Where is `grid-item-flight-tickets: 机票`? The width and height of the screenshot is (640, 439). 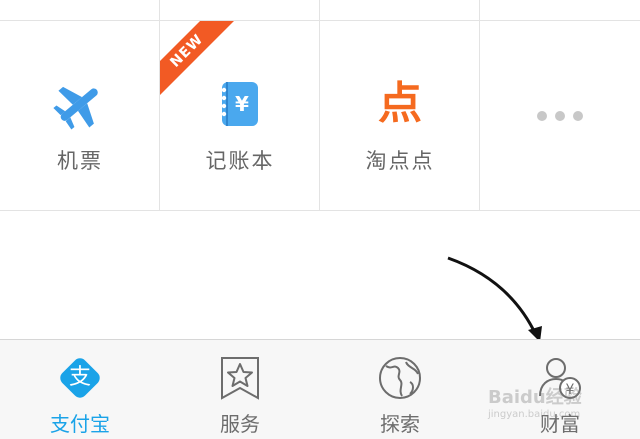 grid-item-flight-tickets: 机票 is located at coordinates (80, 115).